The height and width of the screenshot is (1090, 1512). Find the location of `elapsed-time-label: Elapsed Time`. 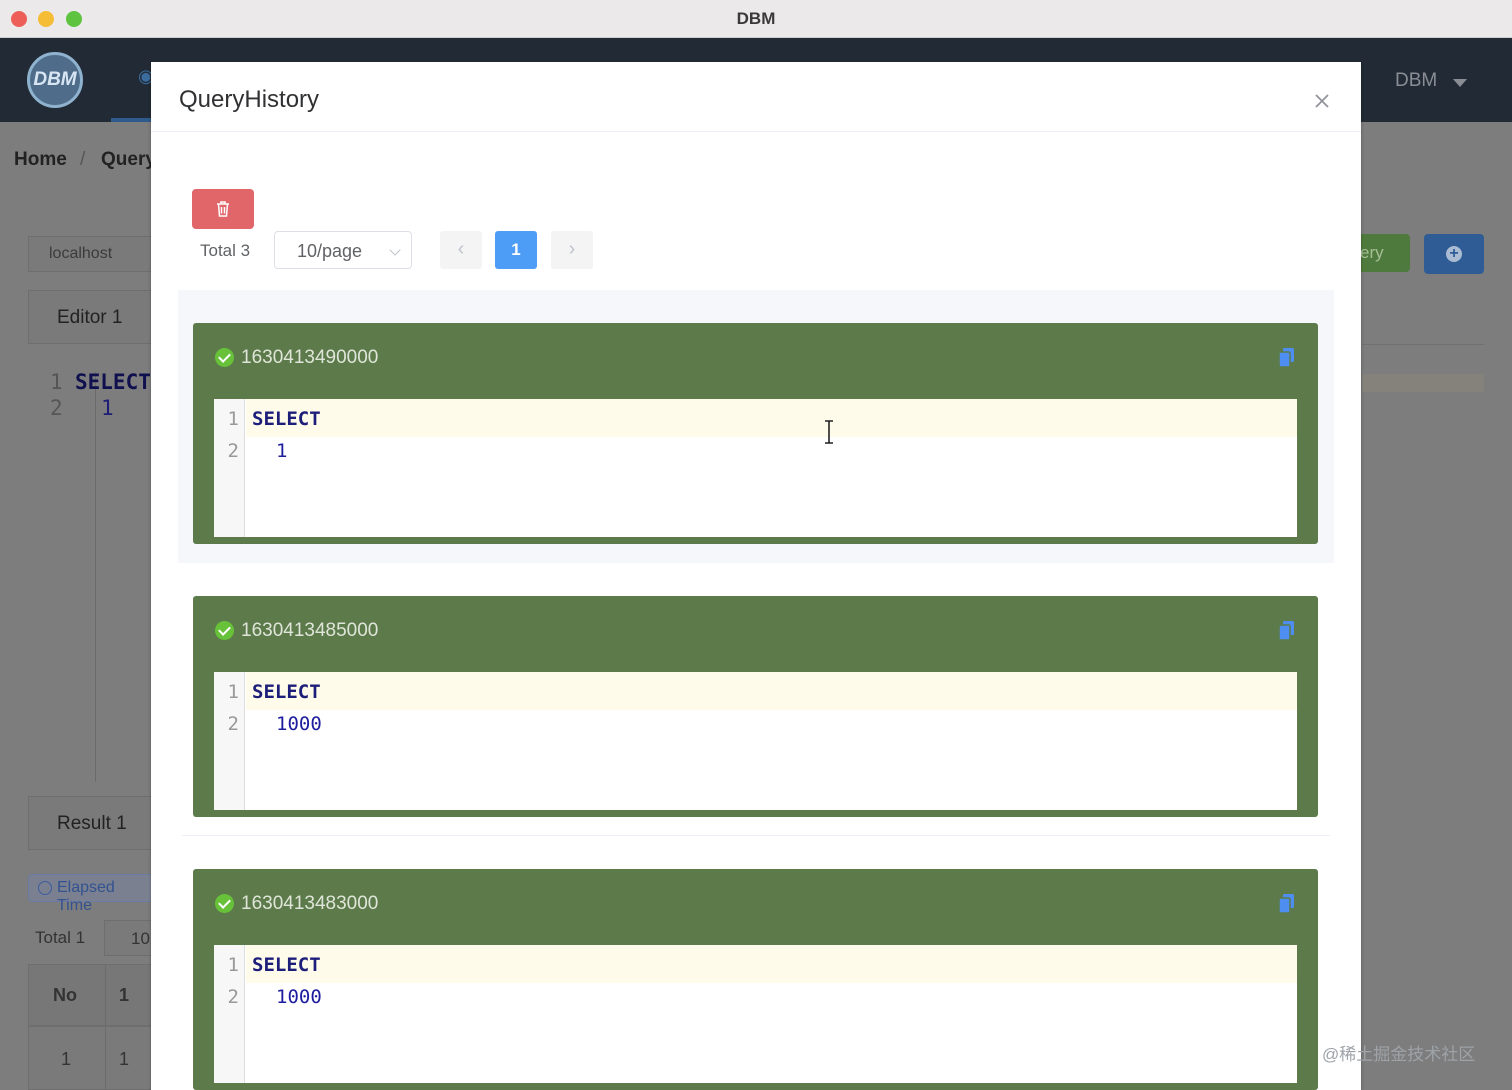

elapsed-time-label: Elapsed Time is located at coordinates (86, 896).